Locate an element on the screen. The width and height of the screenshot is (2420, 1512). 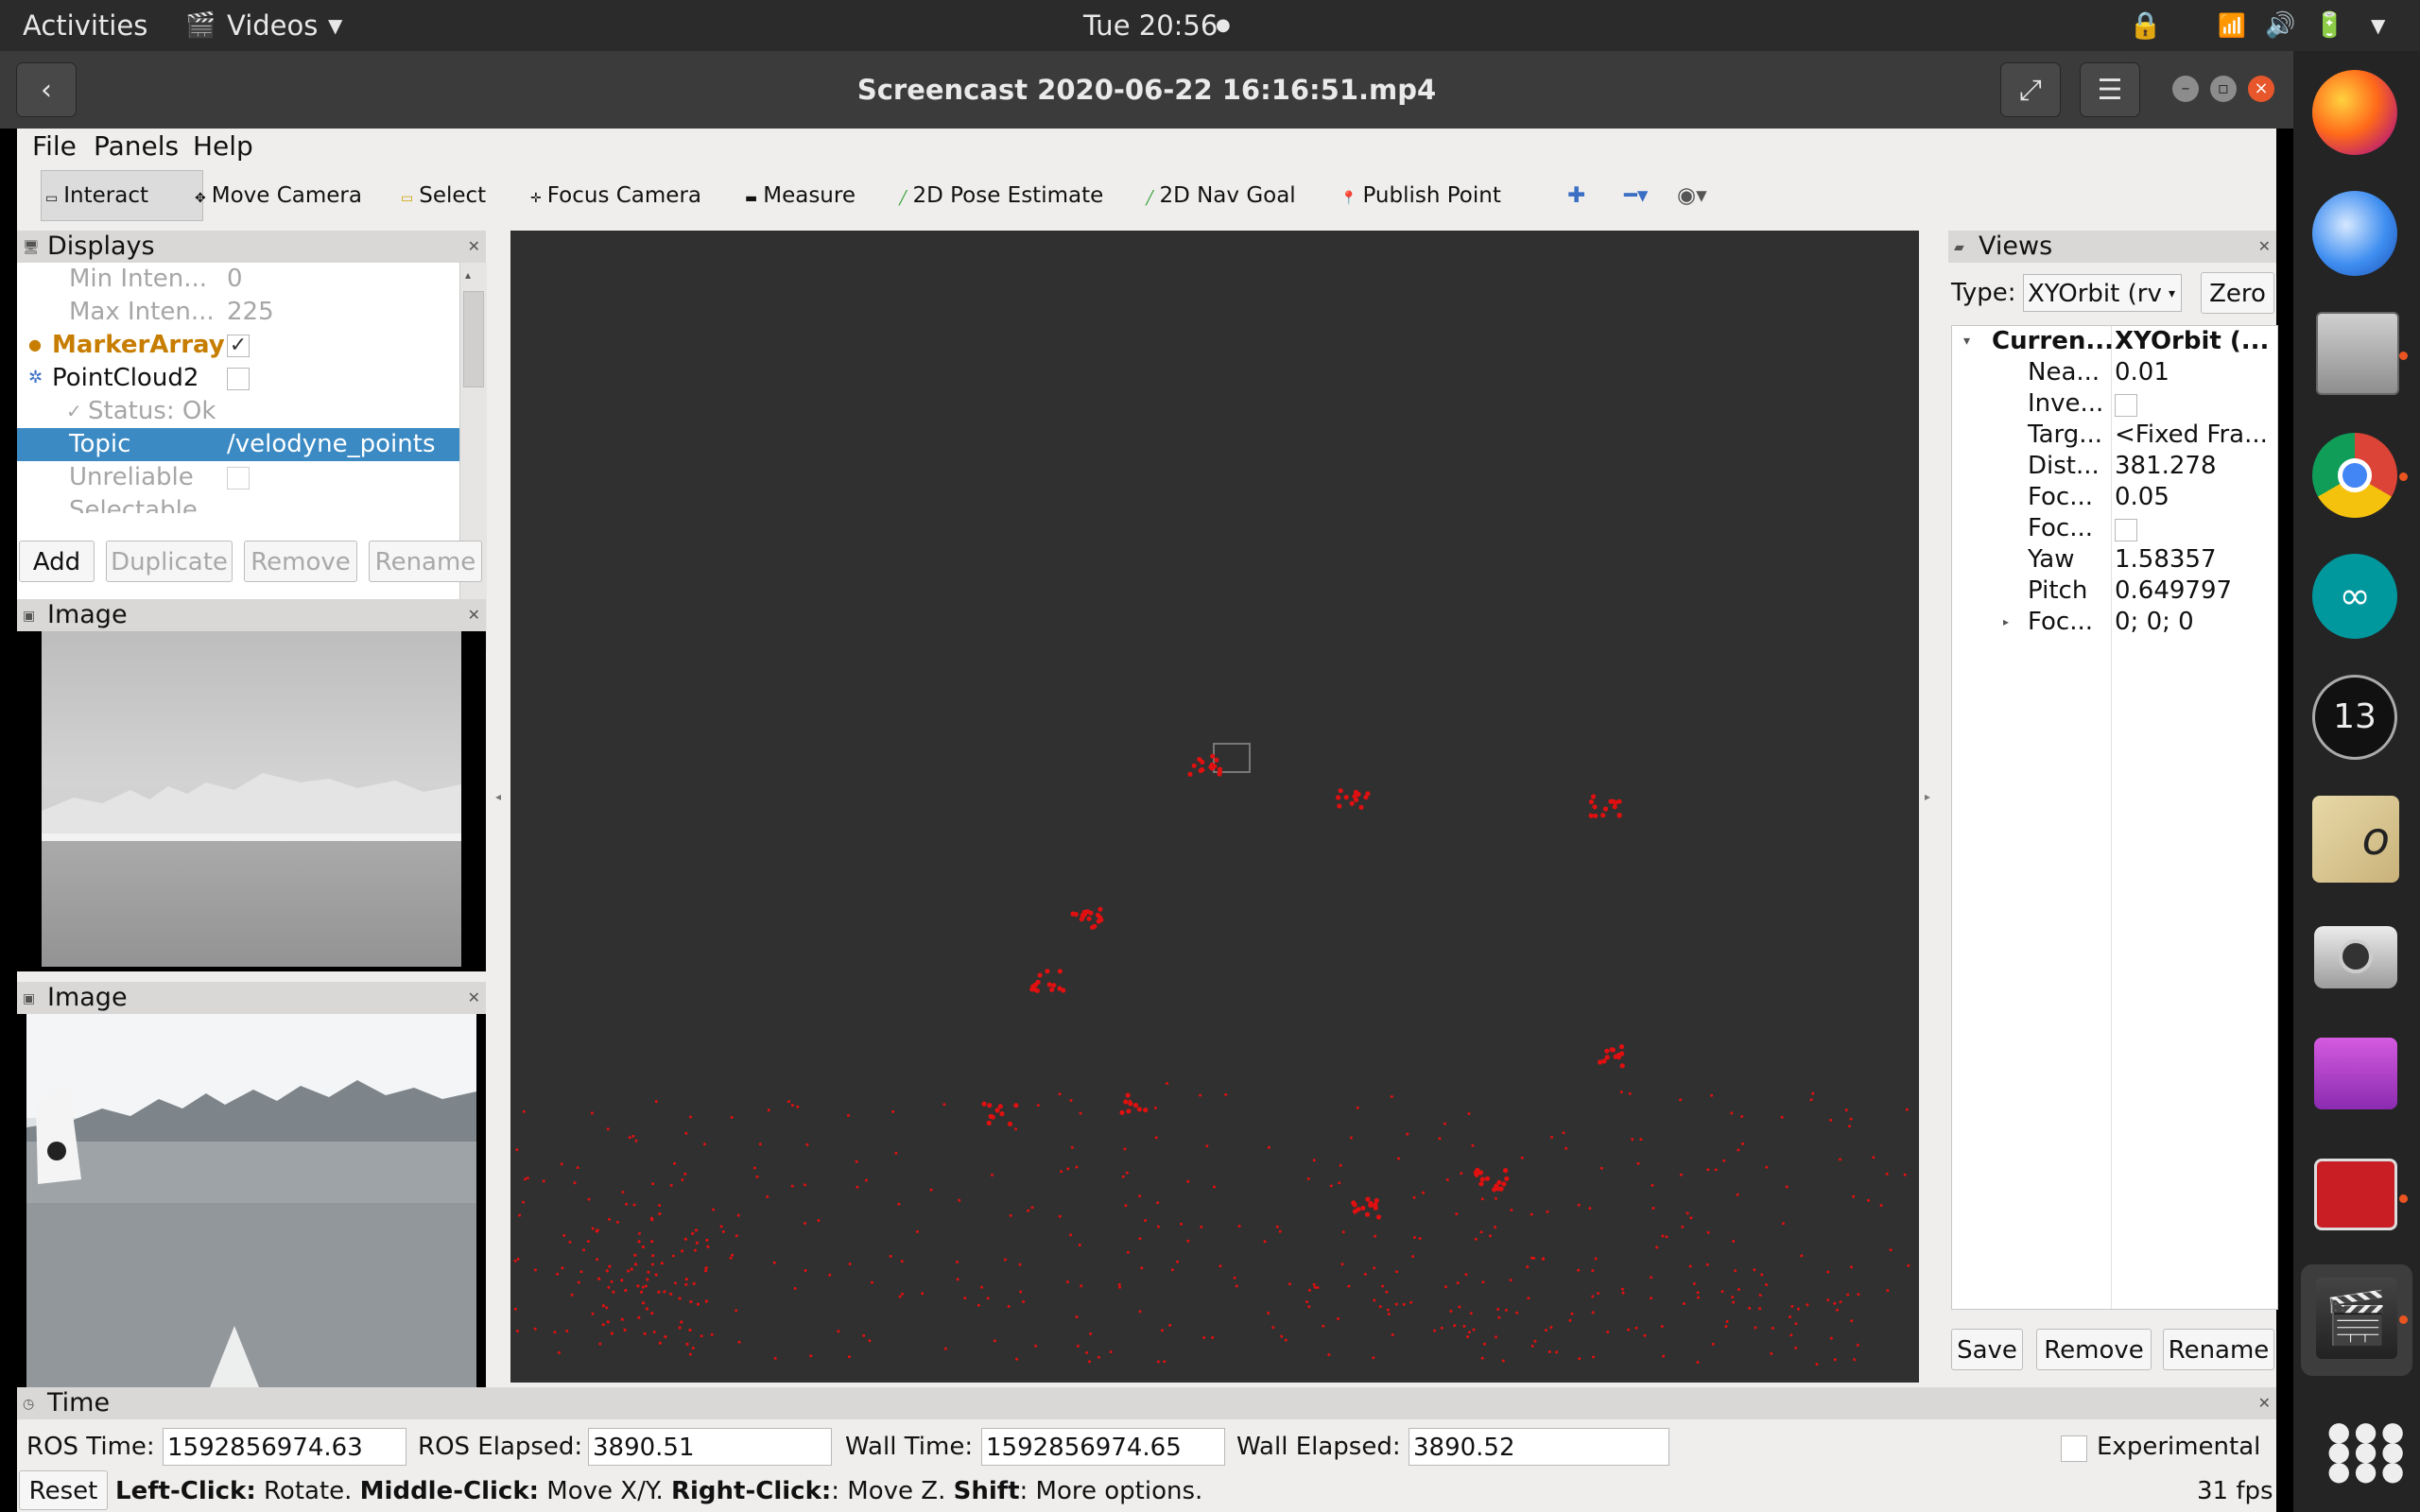
activities-button: Activities is located at coordinates (85, 25).